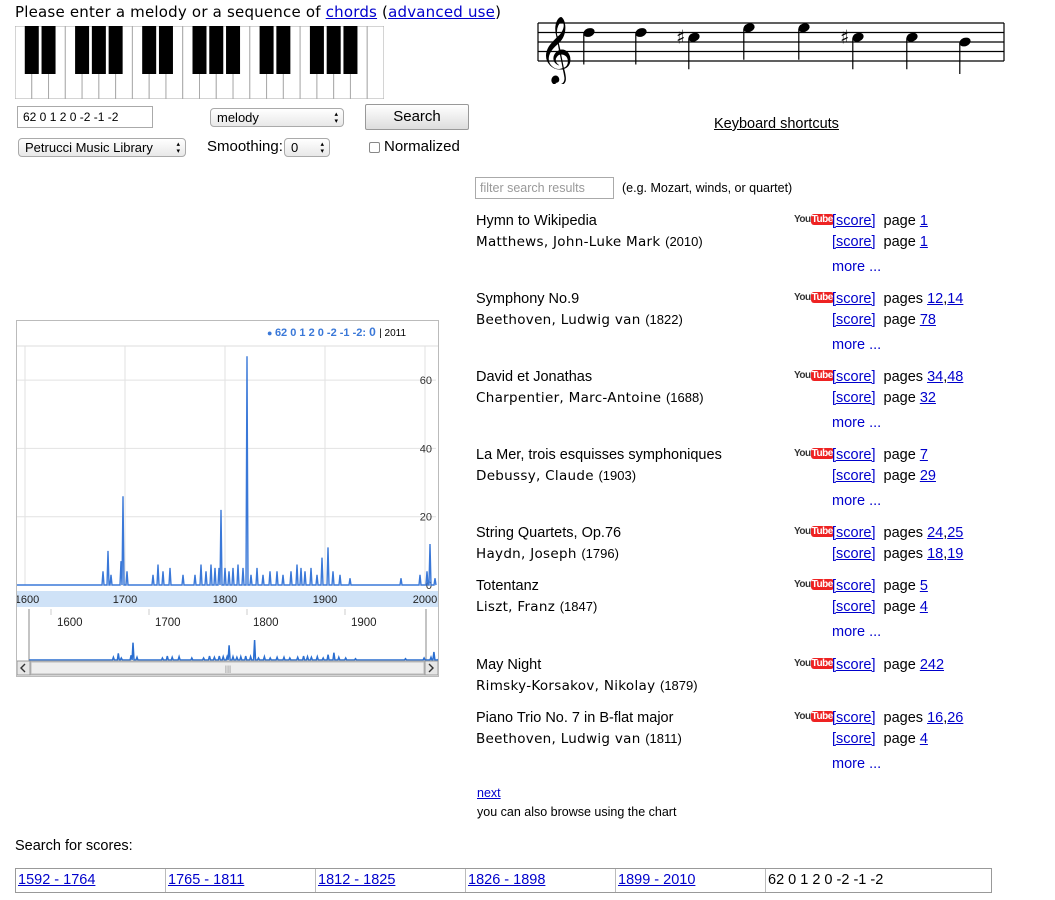 The width and height of the screenshot is (1055, 900). Describe the element at coordinates (307, 147) in the screenshot. I see `smoothing-select: 0` at that location.